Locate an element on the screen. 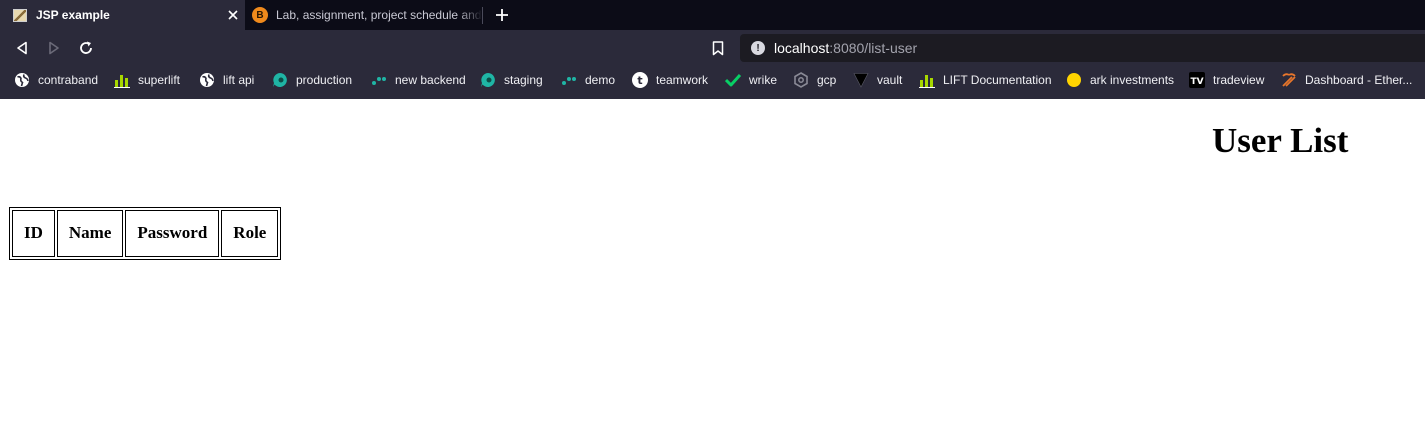 The image size is (1425, 447). bookmark-production: production is located at coordinates (312, 80).